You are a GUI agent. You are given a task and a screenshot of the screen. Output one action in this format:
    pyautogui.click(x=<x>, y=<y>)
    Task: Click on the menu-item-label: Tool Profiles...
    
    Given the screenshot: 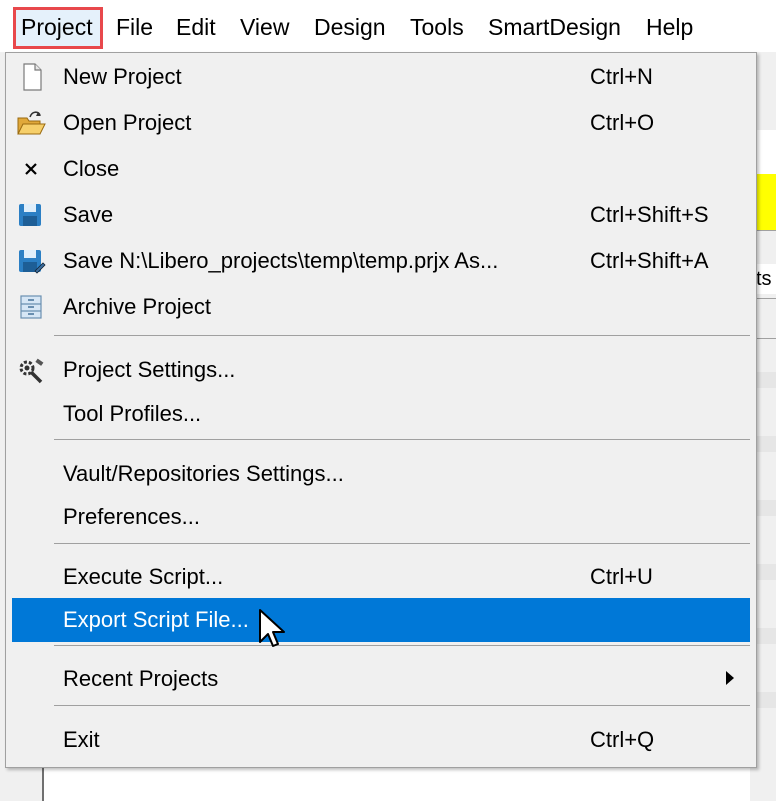 What is the action you would take?
    pyautogui.click(x=132, y=413)
    